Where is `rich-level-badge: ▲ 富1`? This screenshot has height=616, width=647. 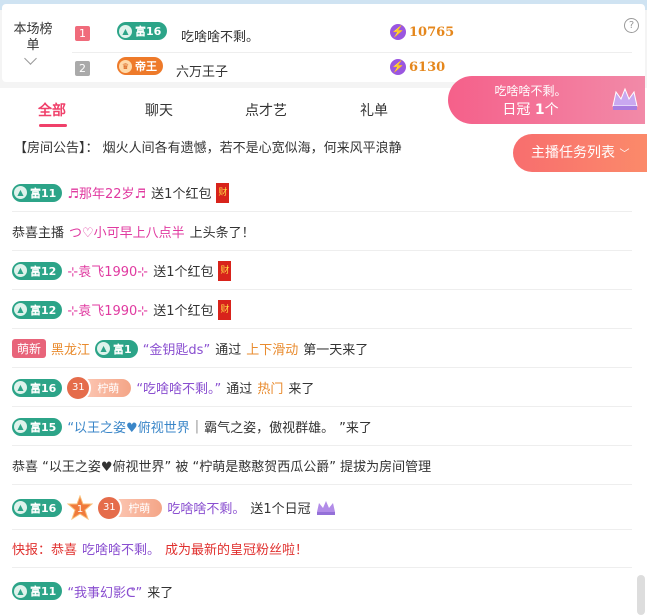 rich-level-badge: ▲ 富1 is located at coordinates (116, 348).